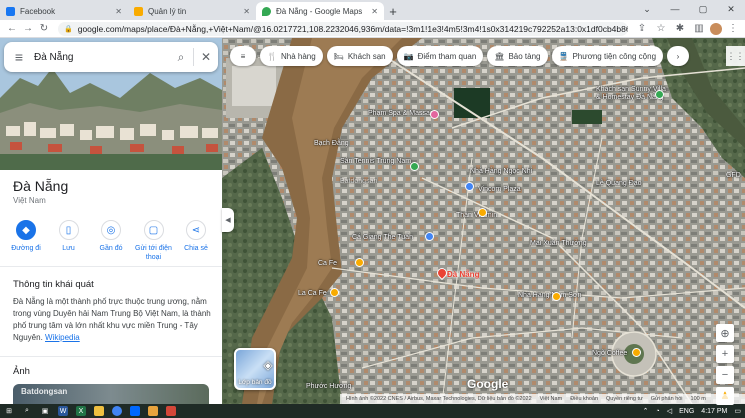 The width and height of the screenshot is (745, 418). I want to click on tab-quan-ly-tin: Quản lý tin ✕, so click(192, 11).